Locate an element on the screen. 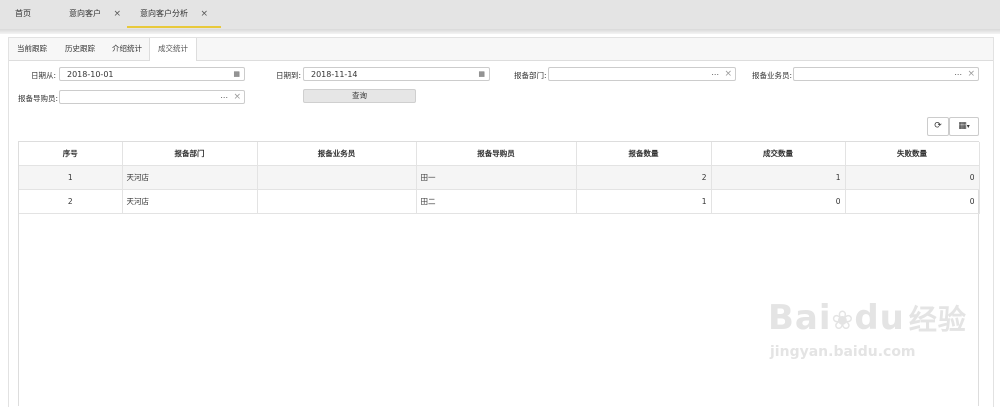 This screenshot has width=1000, height=407. tab-referral-stats: 介绍统计 is located at coordinates (127, 49).